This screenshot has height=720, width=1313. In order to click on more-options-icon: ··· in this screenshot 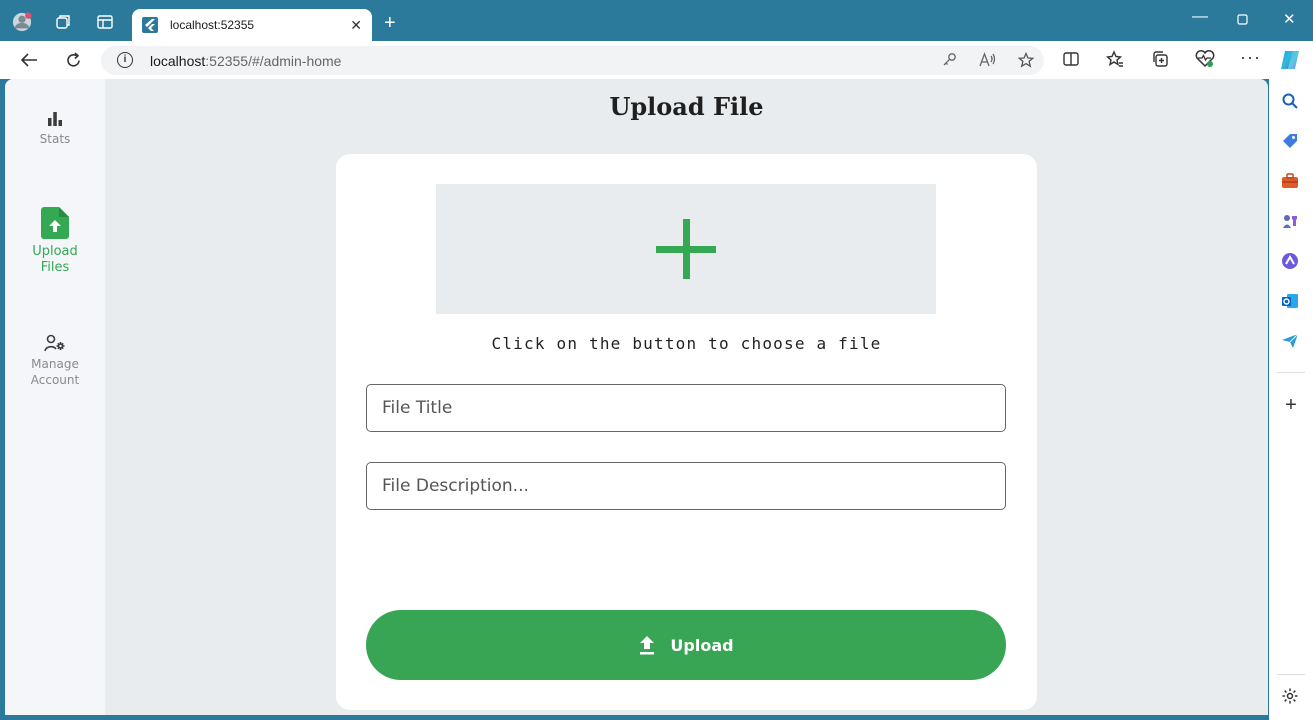, I will do `click(1250, 57)`.